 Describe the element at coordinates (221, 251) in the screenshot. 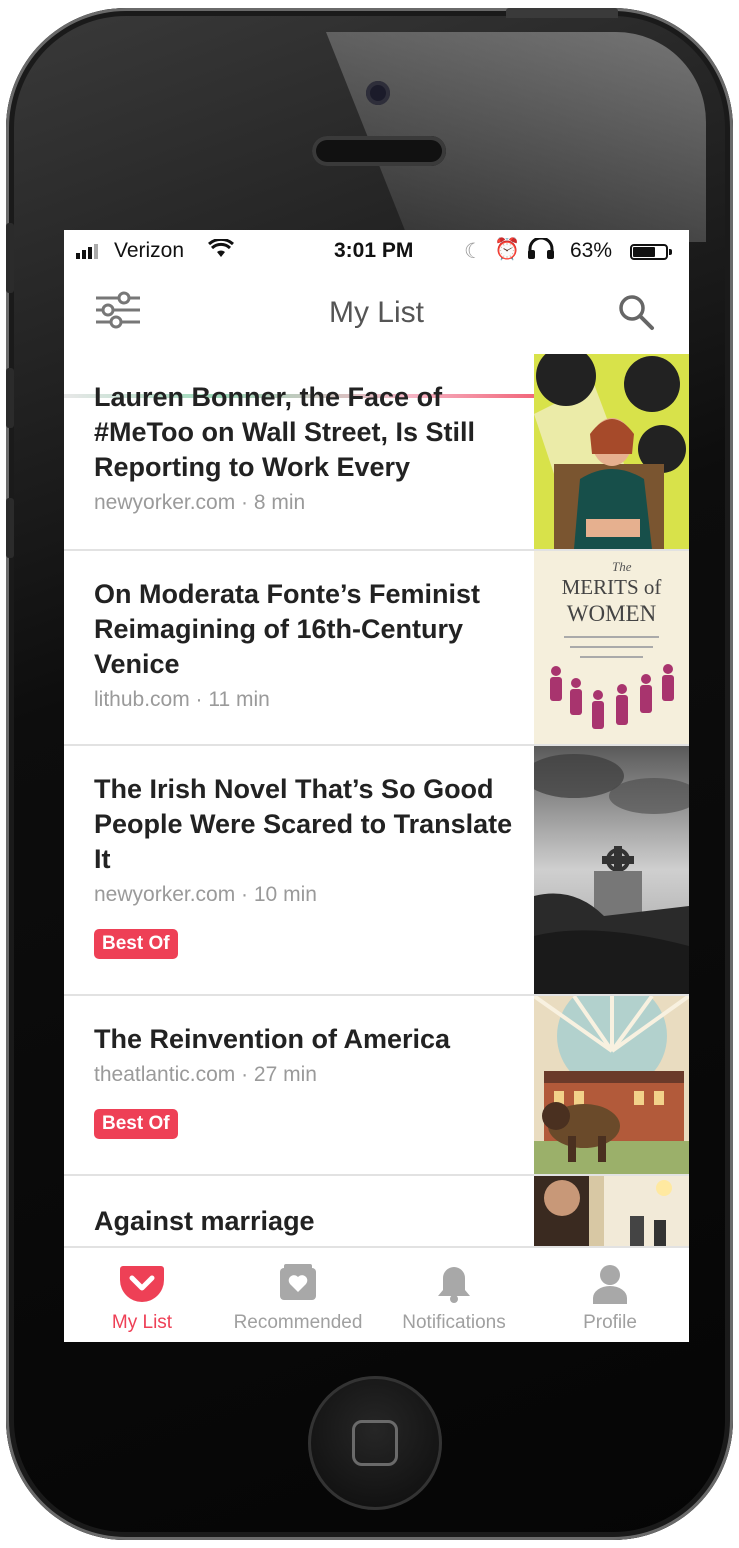

I see `wifi-icon` at that location.